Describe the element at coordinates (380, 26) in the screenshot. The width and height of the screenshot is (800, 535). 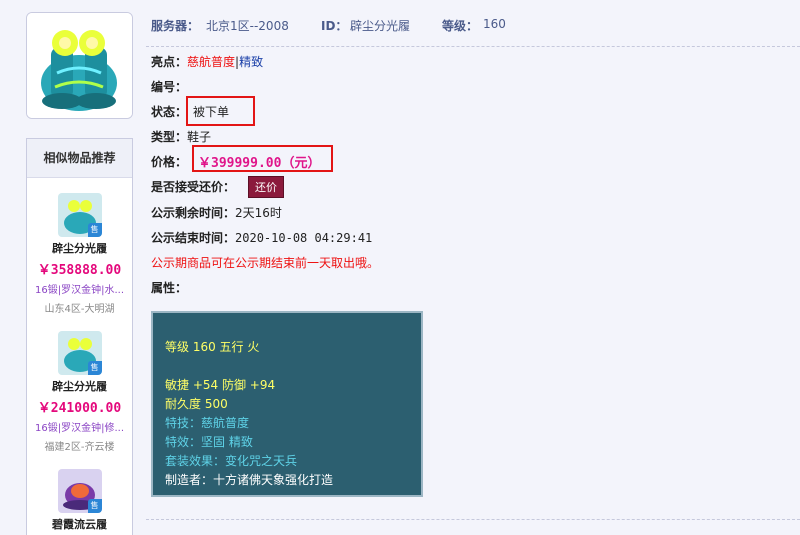
I see `id-value: 辟尘分光履` at that location.